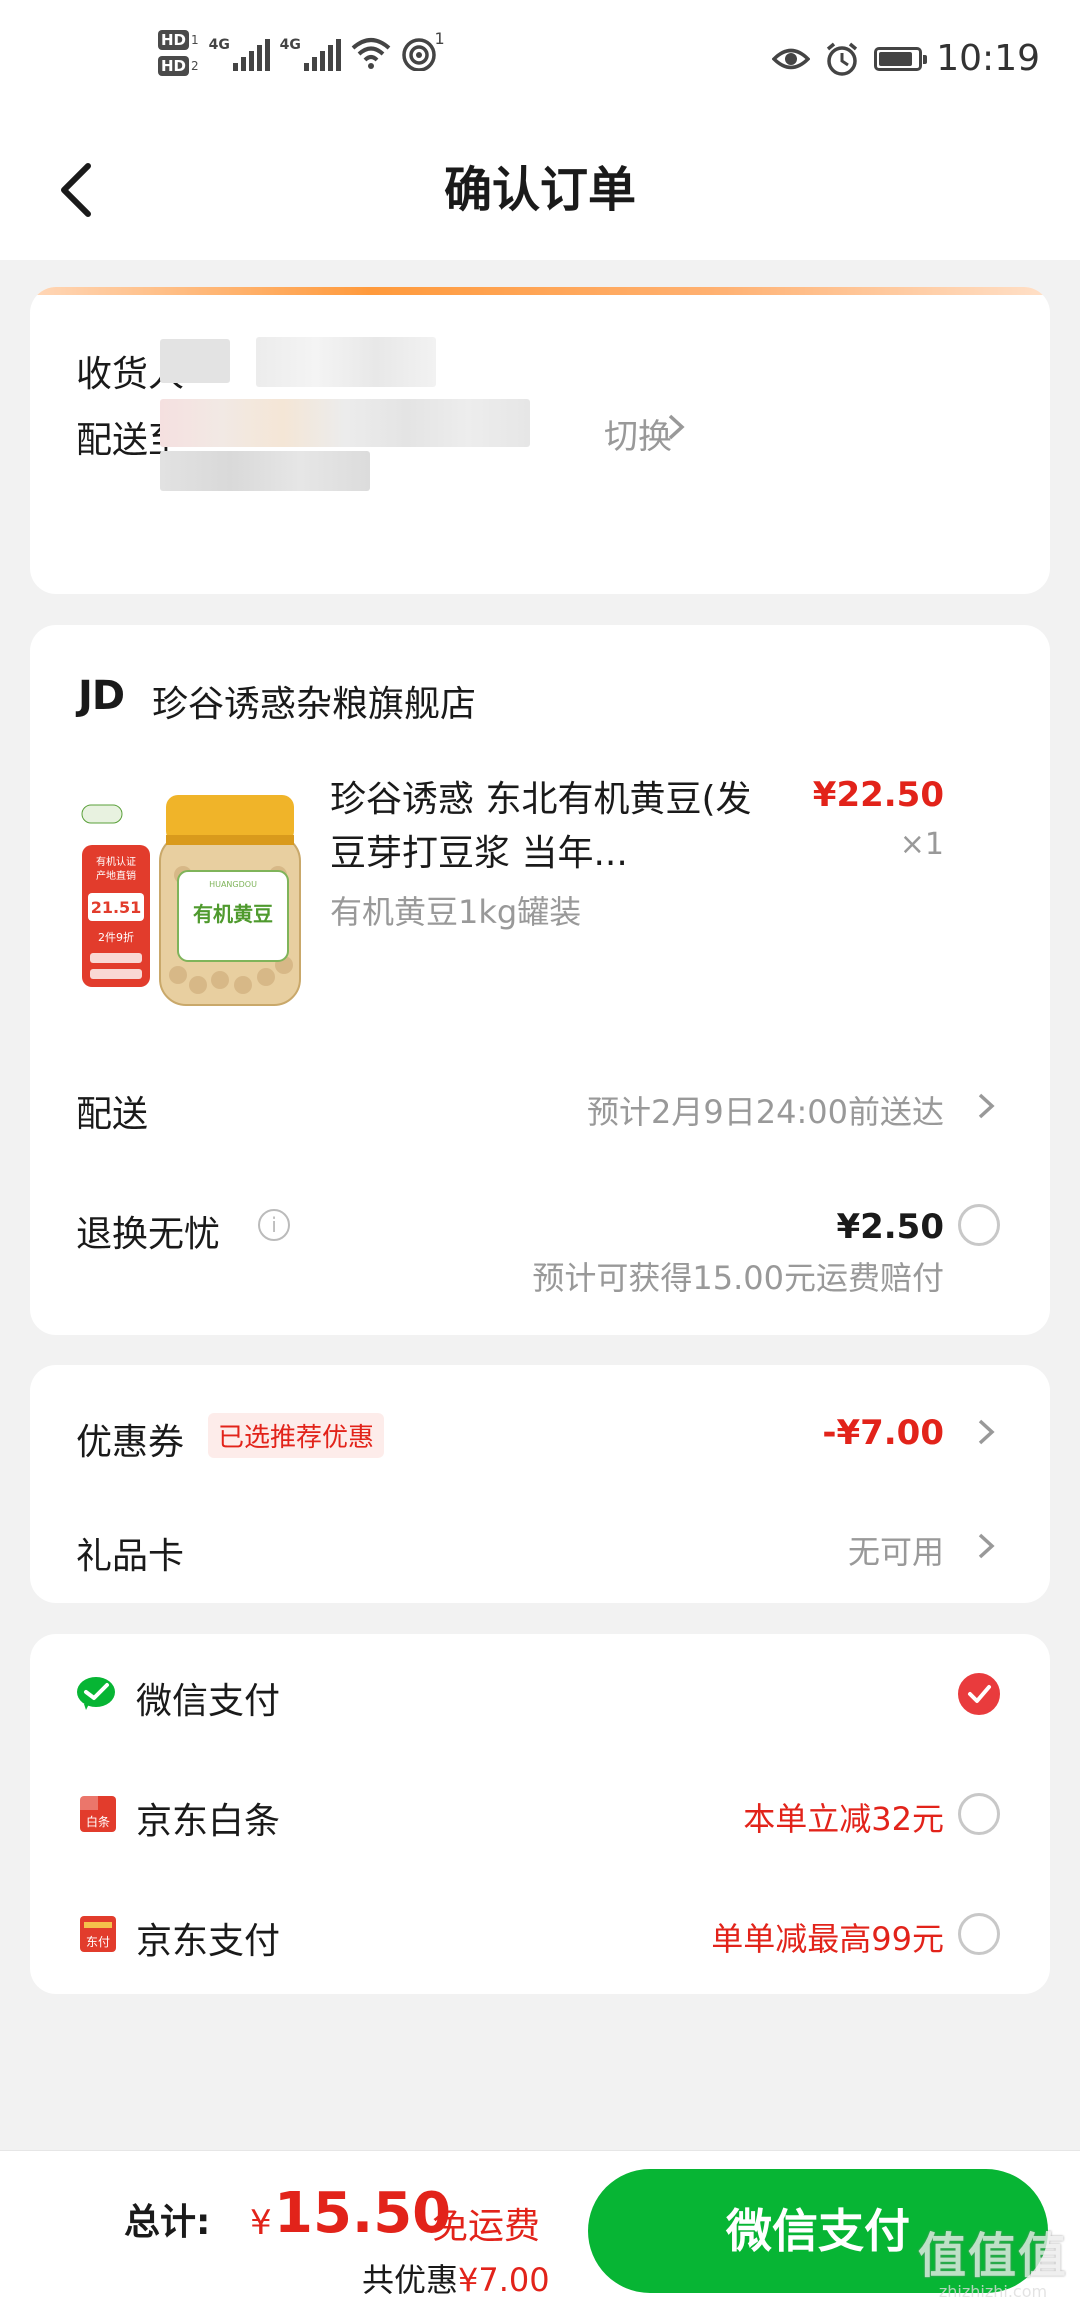 This screenshot has height=2311, width=1080. I want to click on badge-text-origin: 产地直销, so click(116, 875).